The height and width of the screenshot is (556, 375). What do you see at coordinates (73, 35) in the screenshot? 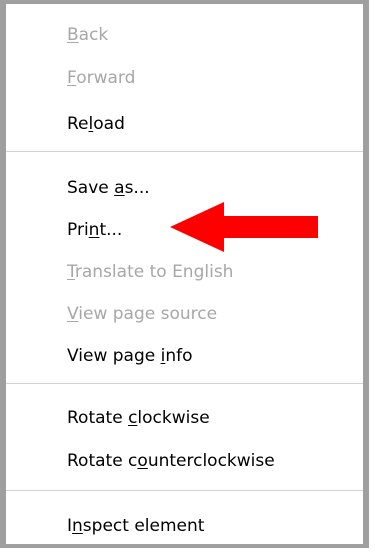
I see `menu-item-back-mnemonic: B` at bounding box center [73, 35].